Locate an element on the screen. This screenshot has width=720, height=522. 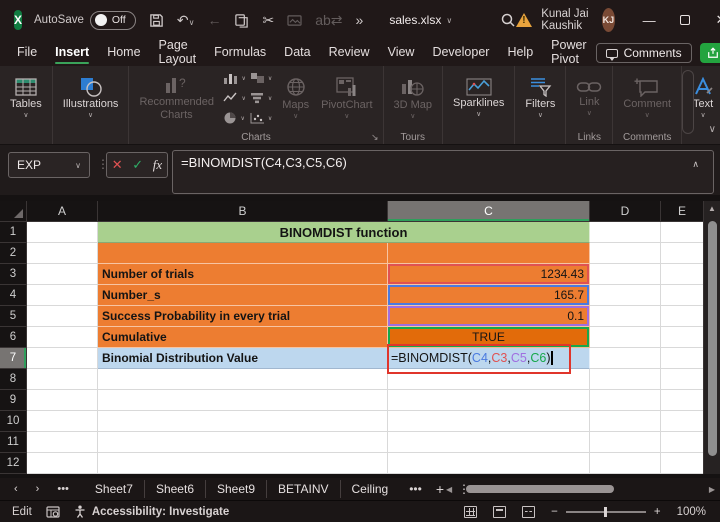
column-header-c: C is located at coordinates (489, 211).